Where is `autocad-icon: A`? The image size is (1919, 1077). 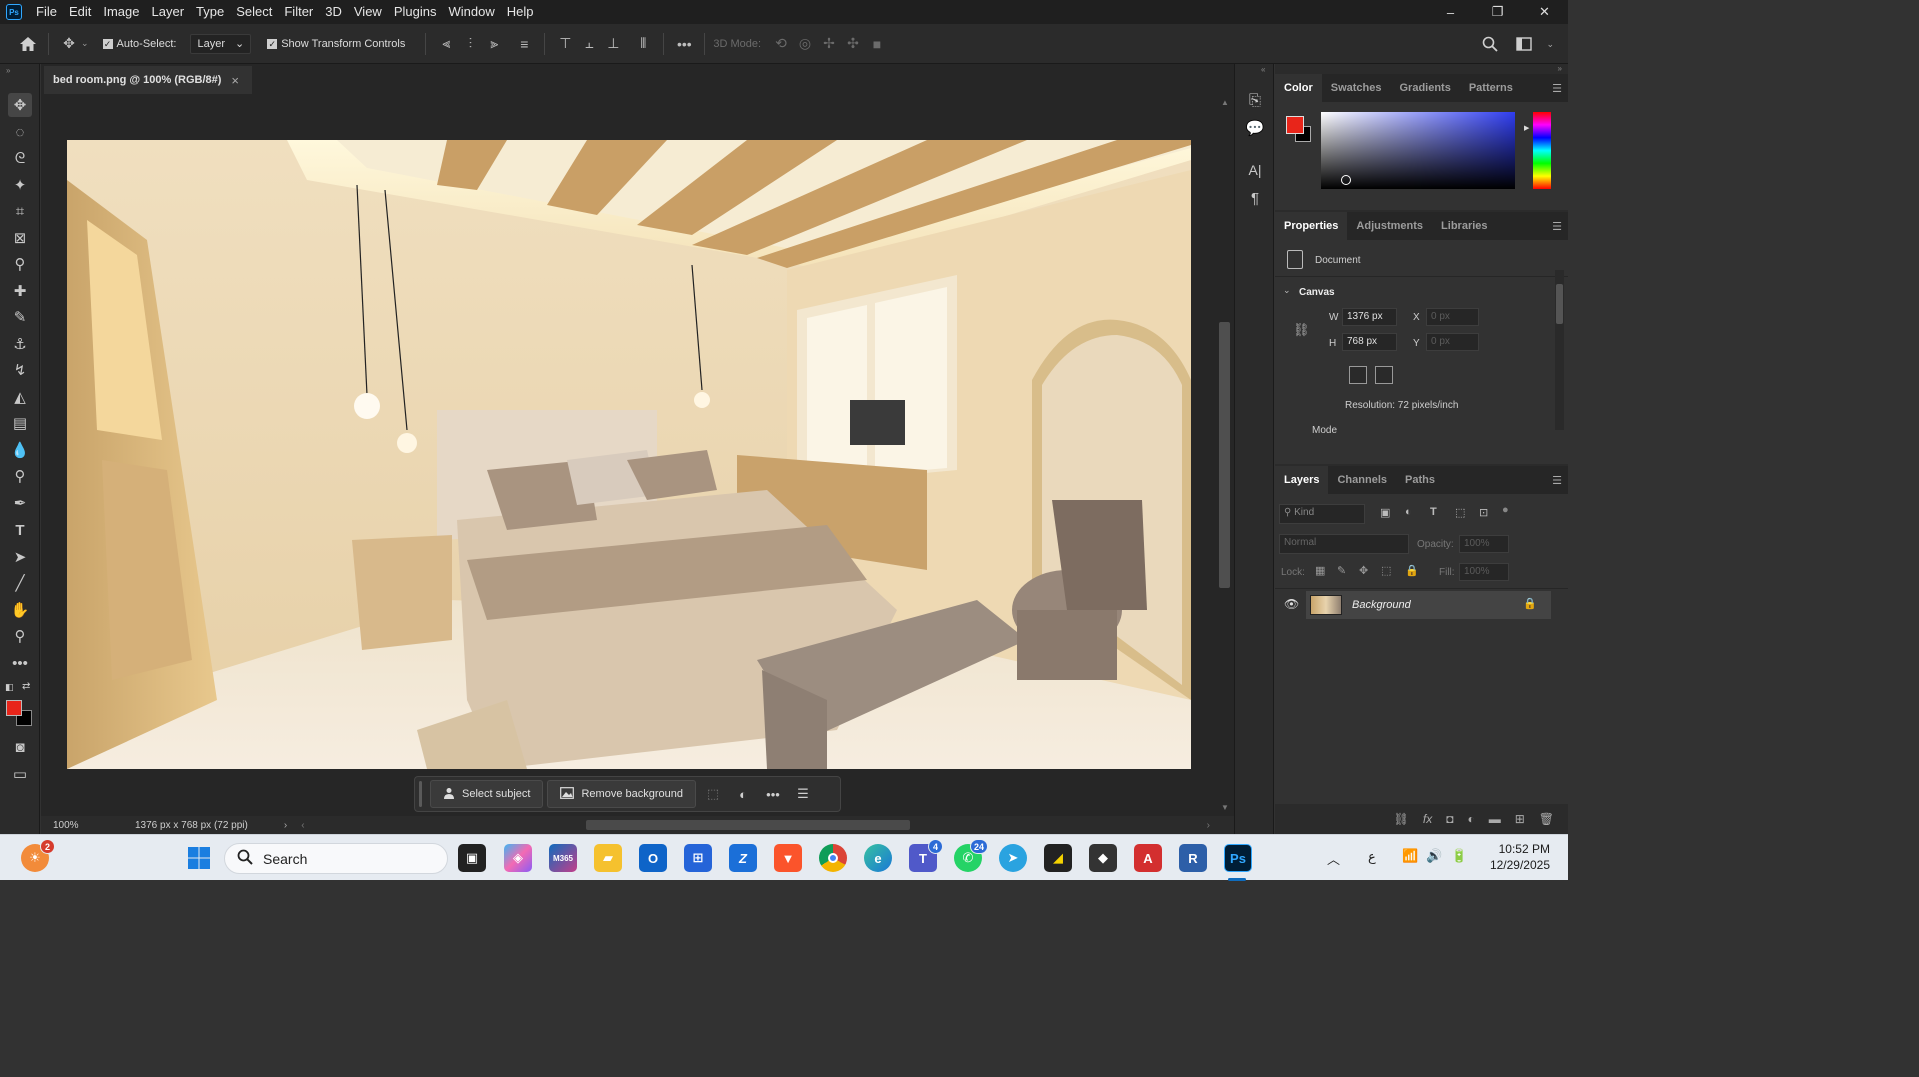 autocad-icon: A is located at coordinates (1148, 858).